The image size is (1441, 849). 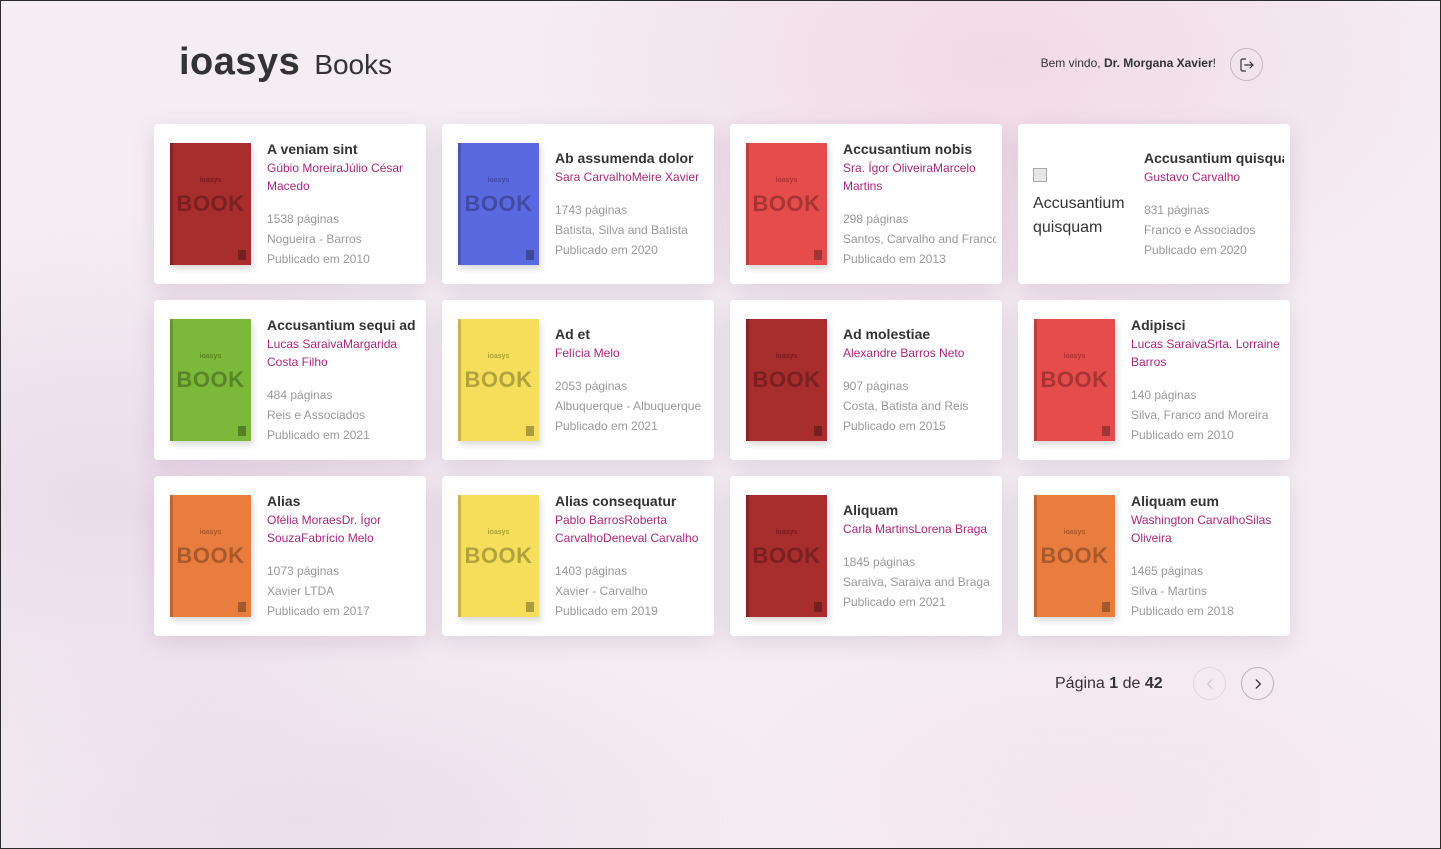 I want to click on book-published: Publicado em 2013, so click(x=894, y=259).